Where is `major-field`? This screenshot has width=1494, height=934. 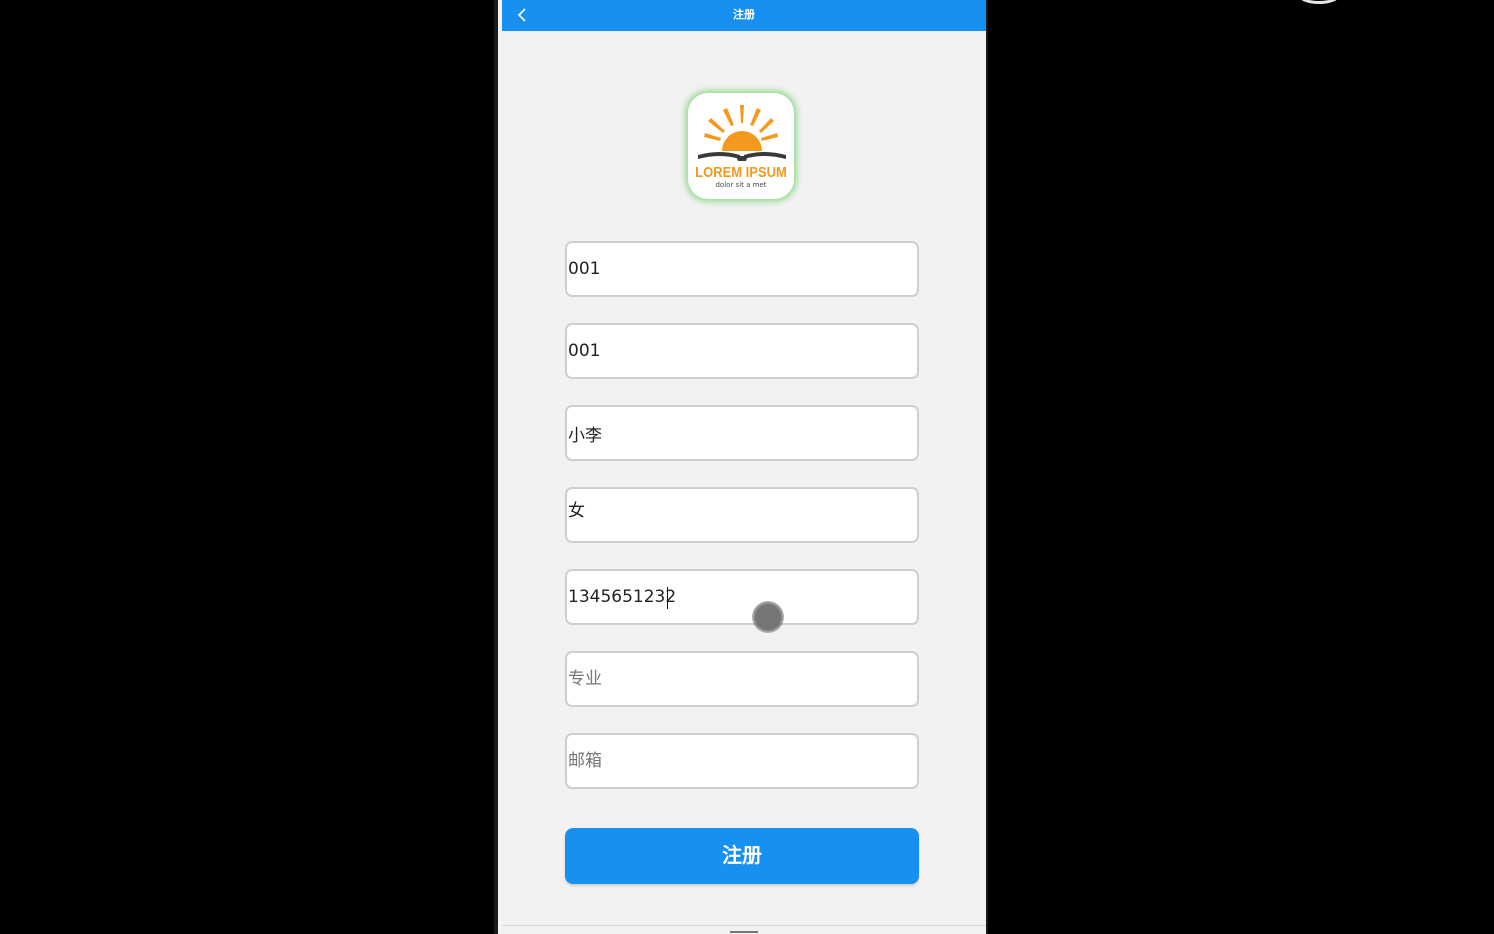 major-field is located at coordinates (742, 679).